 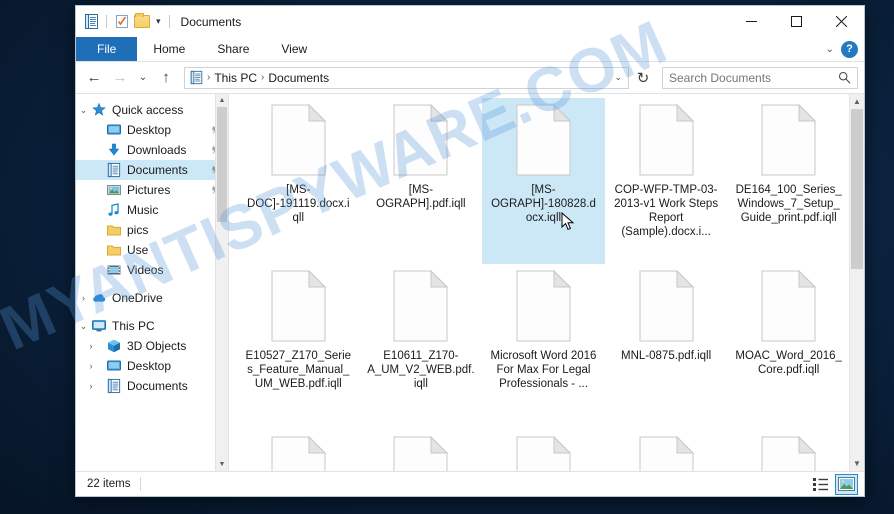 What do you see at coordinates (235, 78) in the screenshot?
I see `breadcrumb-this-pc: This PC` at bounding box center [235, 78].